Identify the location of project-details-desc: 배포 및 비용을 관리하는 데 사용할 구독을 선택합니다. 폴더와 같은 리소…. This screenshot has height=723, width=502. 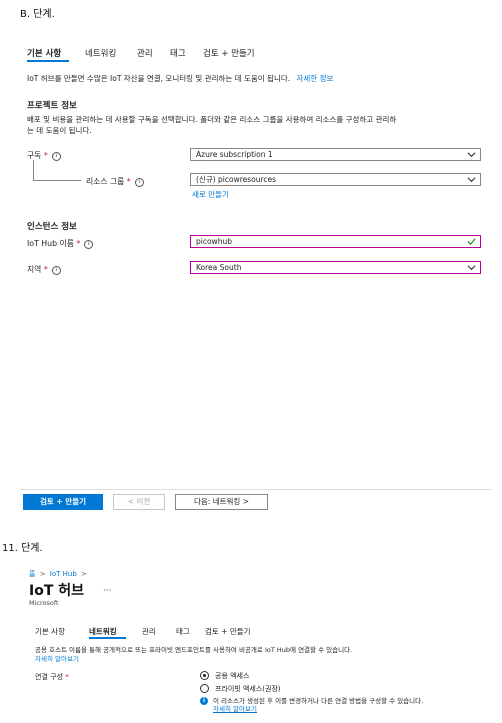
(212, 125).